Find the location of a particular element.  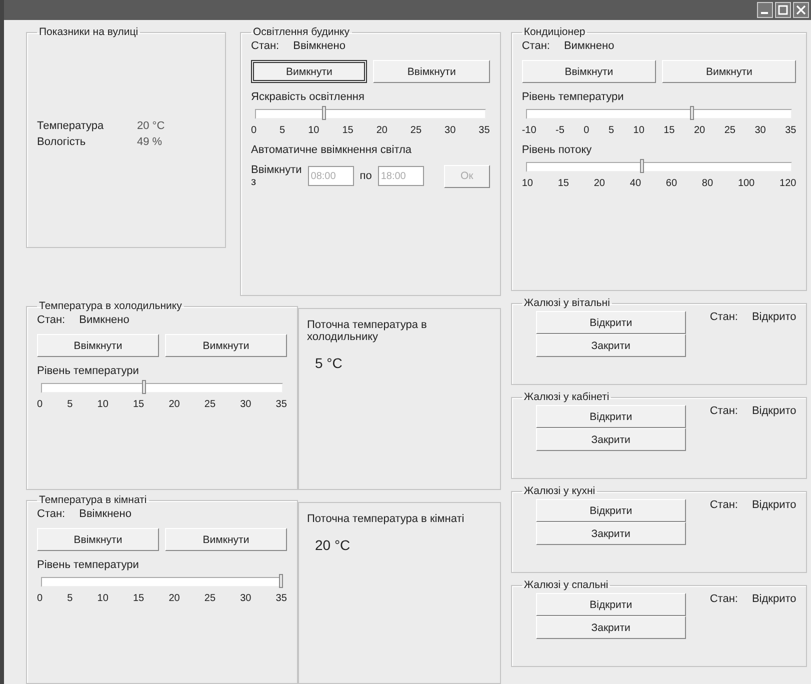

panel-title: Температура в кімнаті is located at coordinates (93, 500).